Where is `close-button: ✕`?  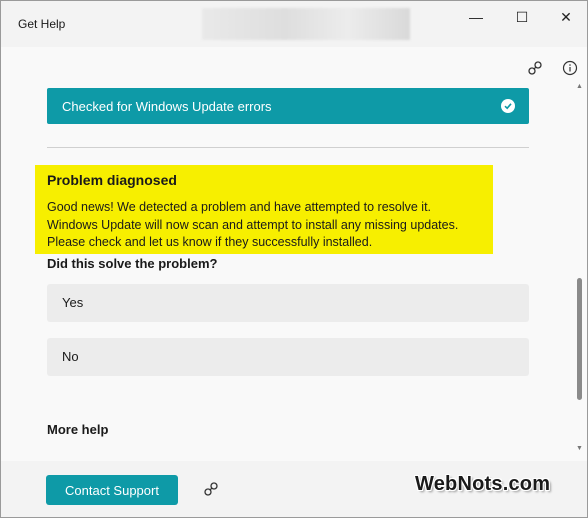
close-button: ✕ is located at coordinates (566, 17).